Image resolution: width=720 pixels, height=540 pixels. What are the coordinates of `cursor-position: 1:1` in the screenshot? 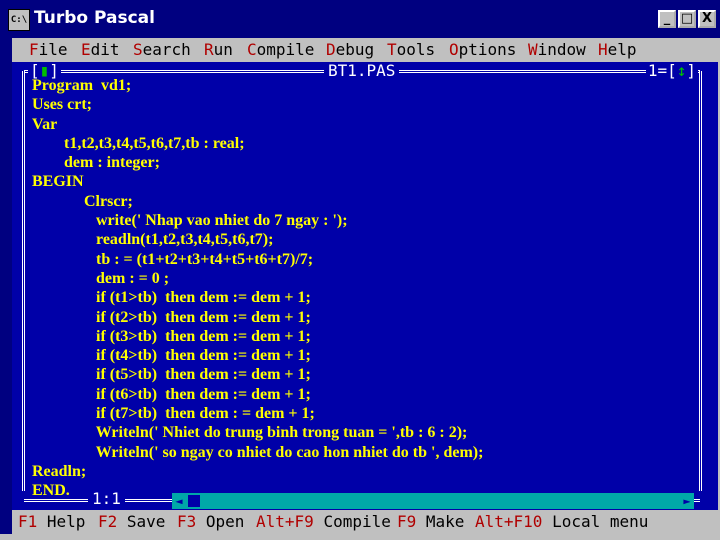 It's located at (106, 499).